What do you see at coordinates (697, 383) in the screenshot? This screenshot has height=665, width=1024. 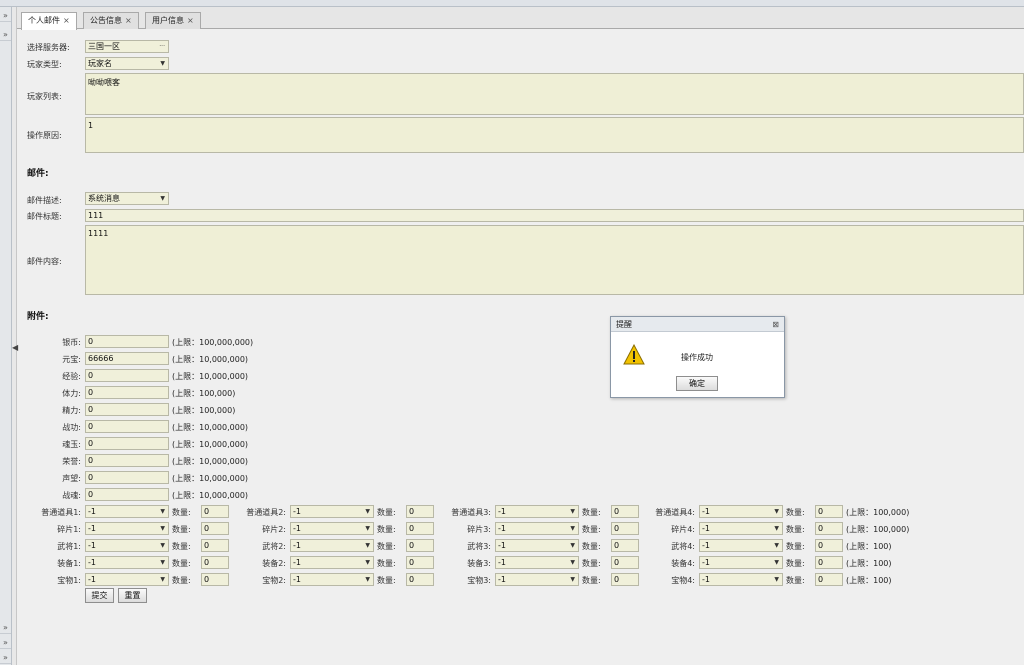 I see `ok-button: 确定` at bounding box center [697, 383].